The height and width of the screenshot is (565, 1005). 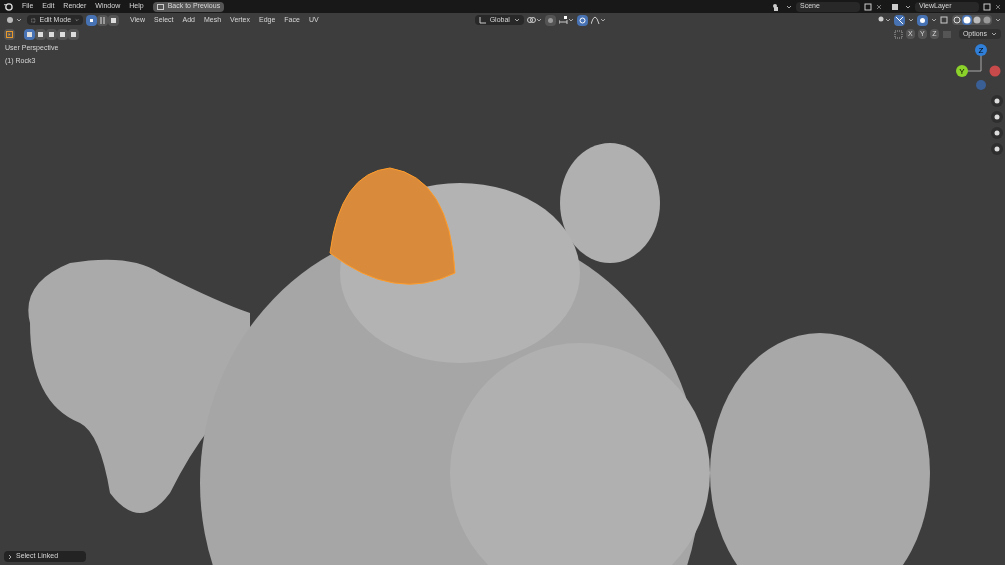 I want to click on editor-type-icon, so click(x=10, y=20).